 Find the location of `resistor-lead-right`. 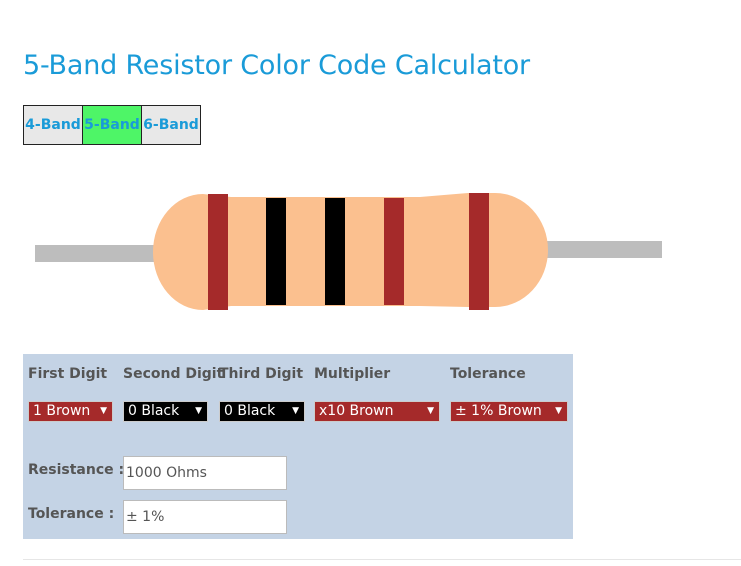

resistor-lead-right is located at coordinates (601, 249).